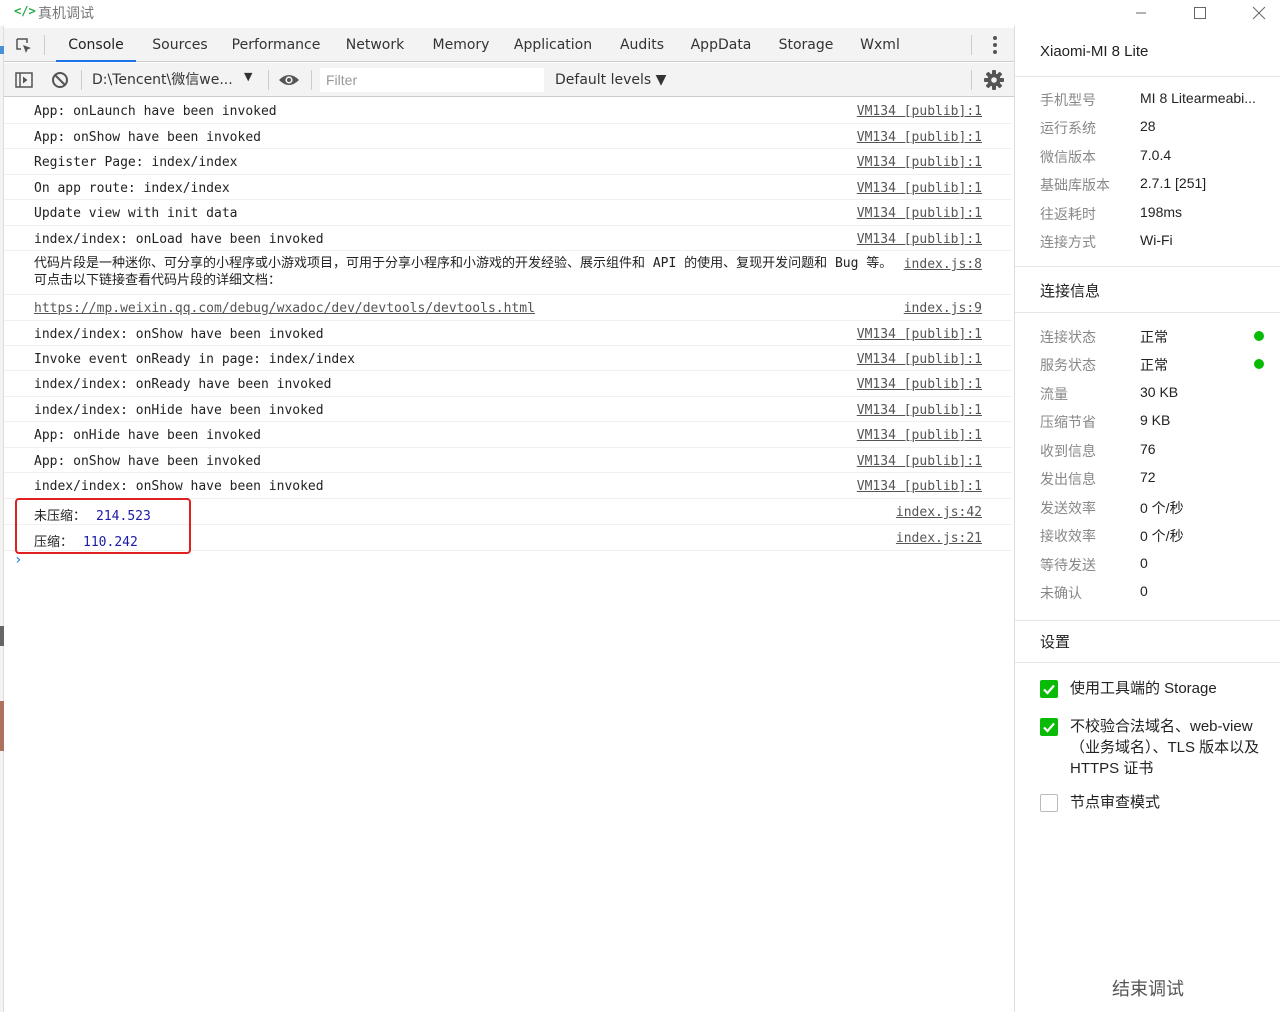 Image resolution: width=1280 pixels, height=1012 pixels. What do you see at coordinates (1156, 690) in the screenshot?
I see `setting-option: 使用工具端的 Storage` at bounding box center [1156, 690].